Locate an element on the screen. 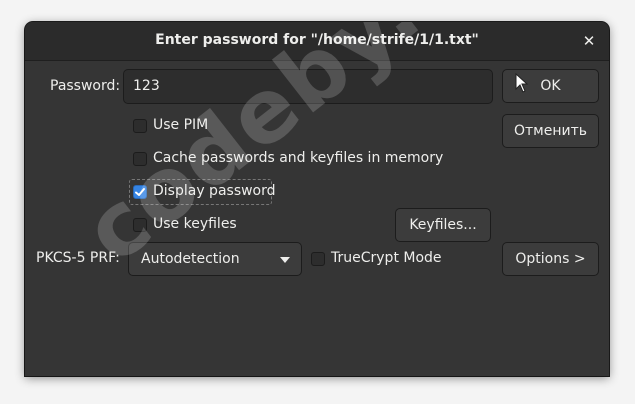 Image resolution: width=635 pixels, height=404 pixels. use-pim-label: Use PIM is located at coordinates (181, 125).